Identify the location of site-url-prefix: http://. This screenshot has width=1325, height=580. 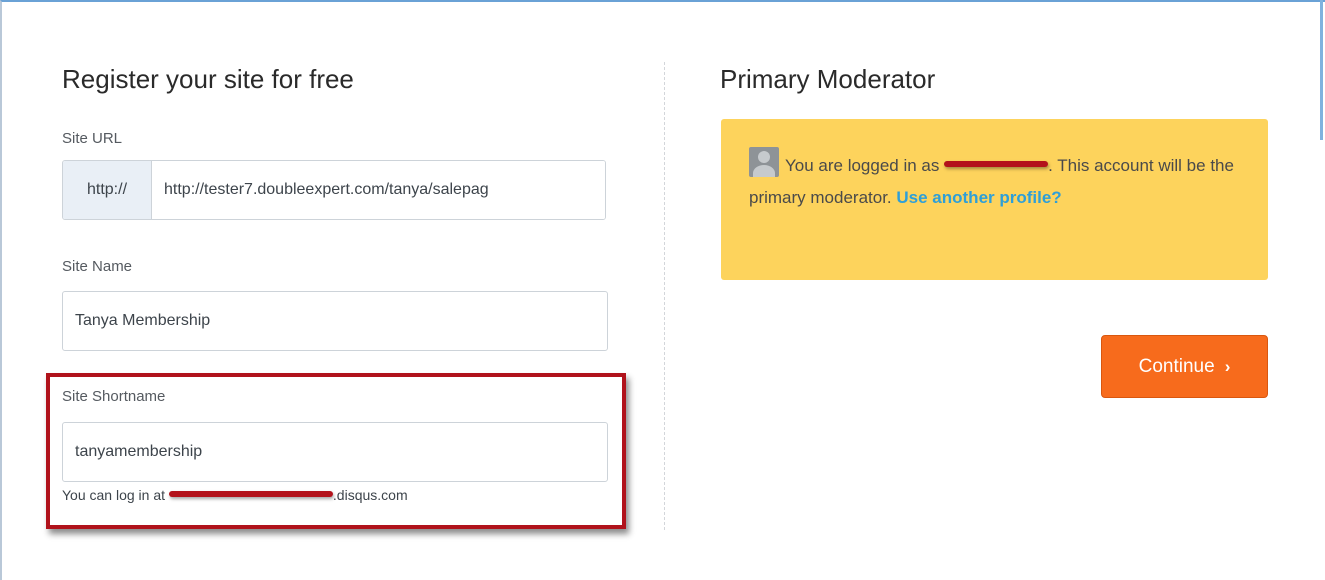
(107, 190).